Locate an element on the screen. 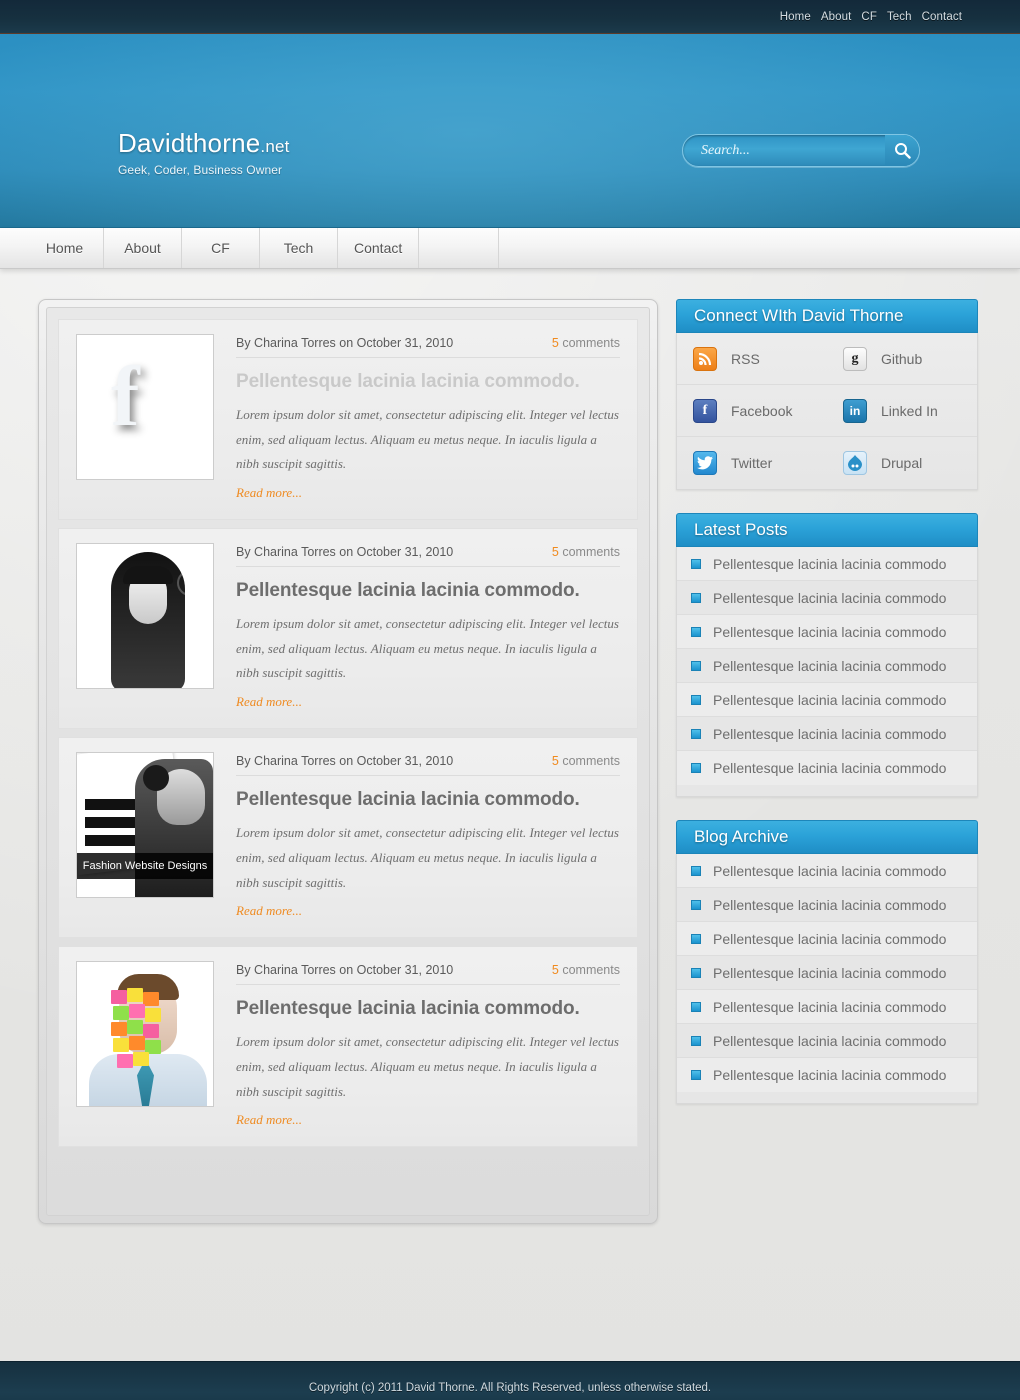 This screenshot has width=1020, height=1400. social-label: RSS is located at coordinates (745, 358).